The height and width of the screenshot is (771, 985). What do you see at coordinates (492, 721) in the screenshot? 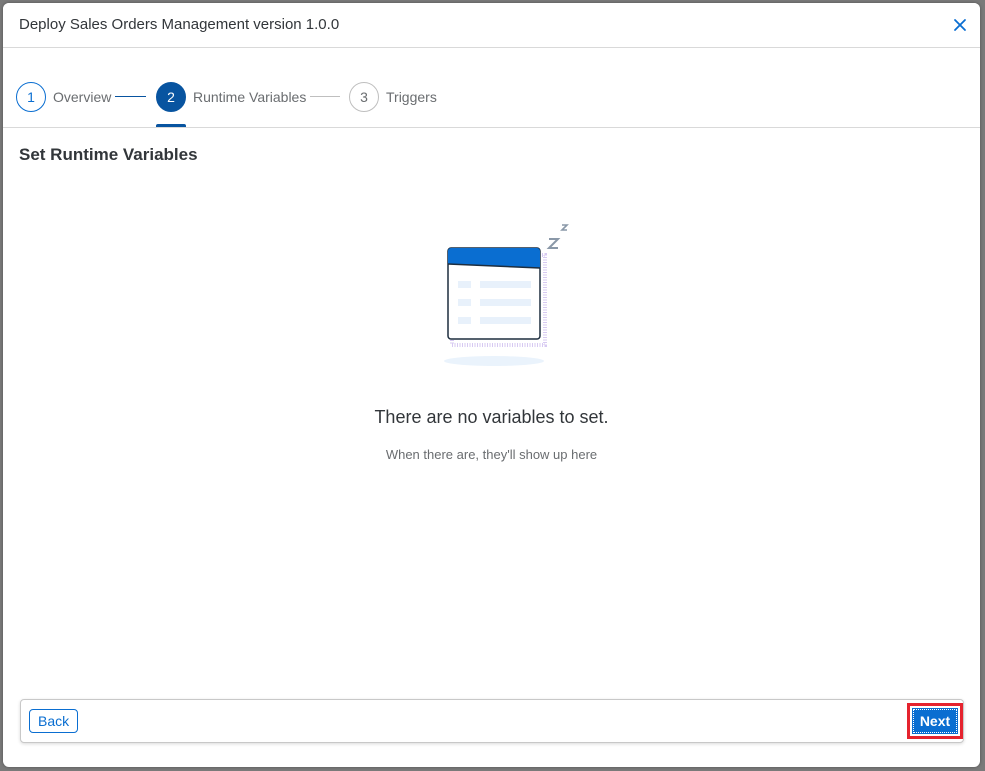
I see `dialog-footer: Back Next` at bounding box center [492, 721].